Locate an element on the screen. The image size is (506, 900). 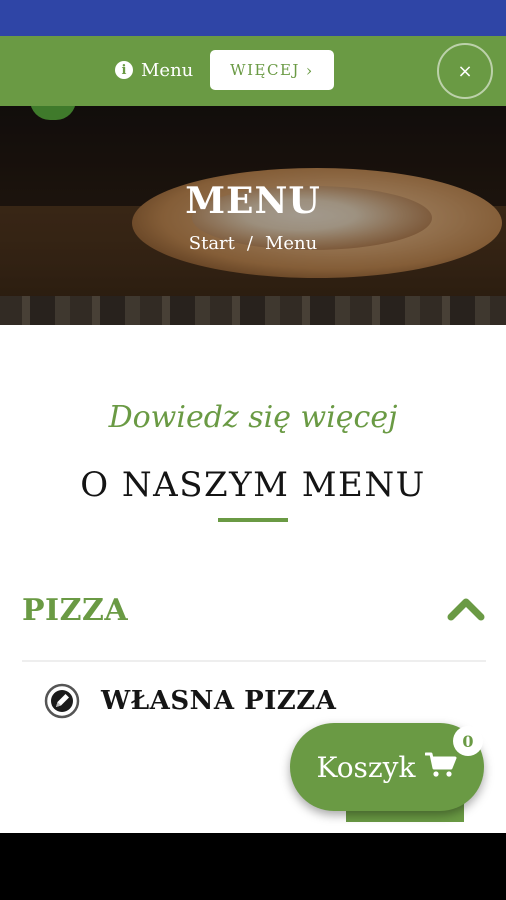
pencil-icon is located at coordinates (62, 701).